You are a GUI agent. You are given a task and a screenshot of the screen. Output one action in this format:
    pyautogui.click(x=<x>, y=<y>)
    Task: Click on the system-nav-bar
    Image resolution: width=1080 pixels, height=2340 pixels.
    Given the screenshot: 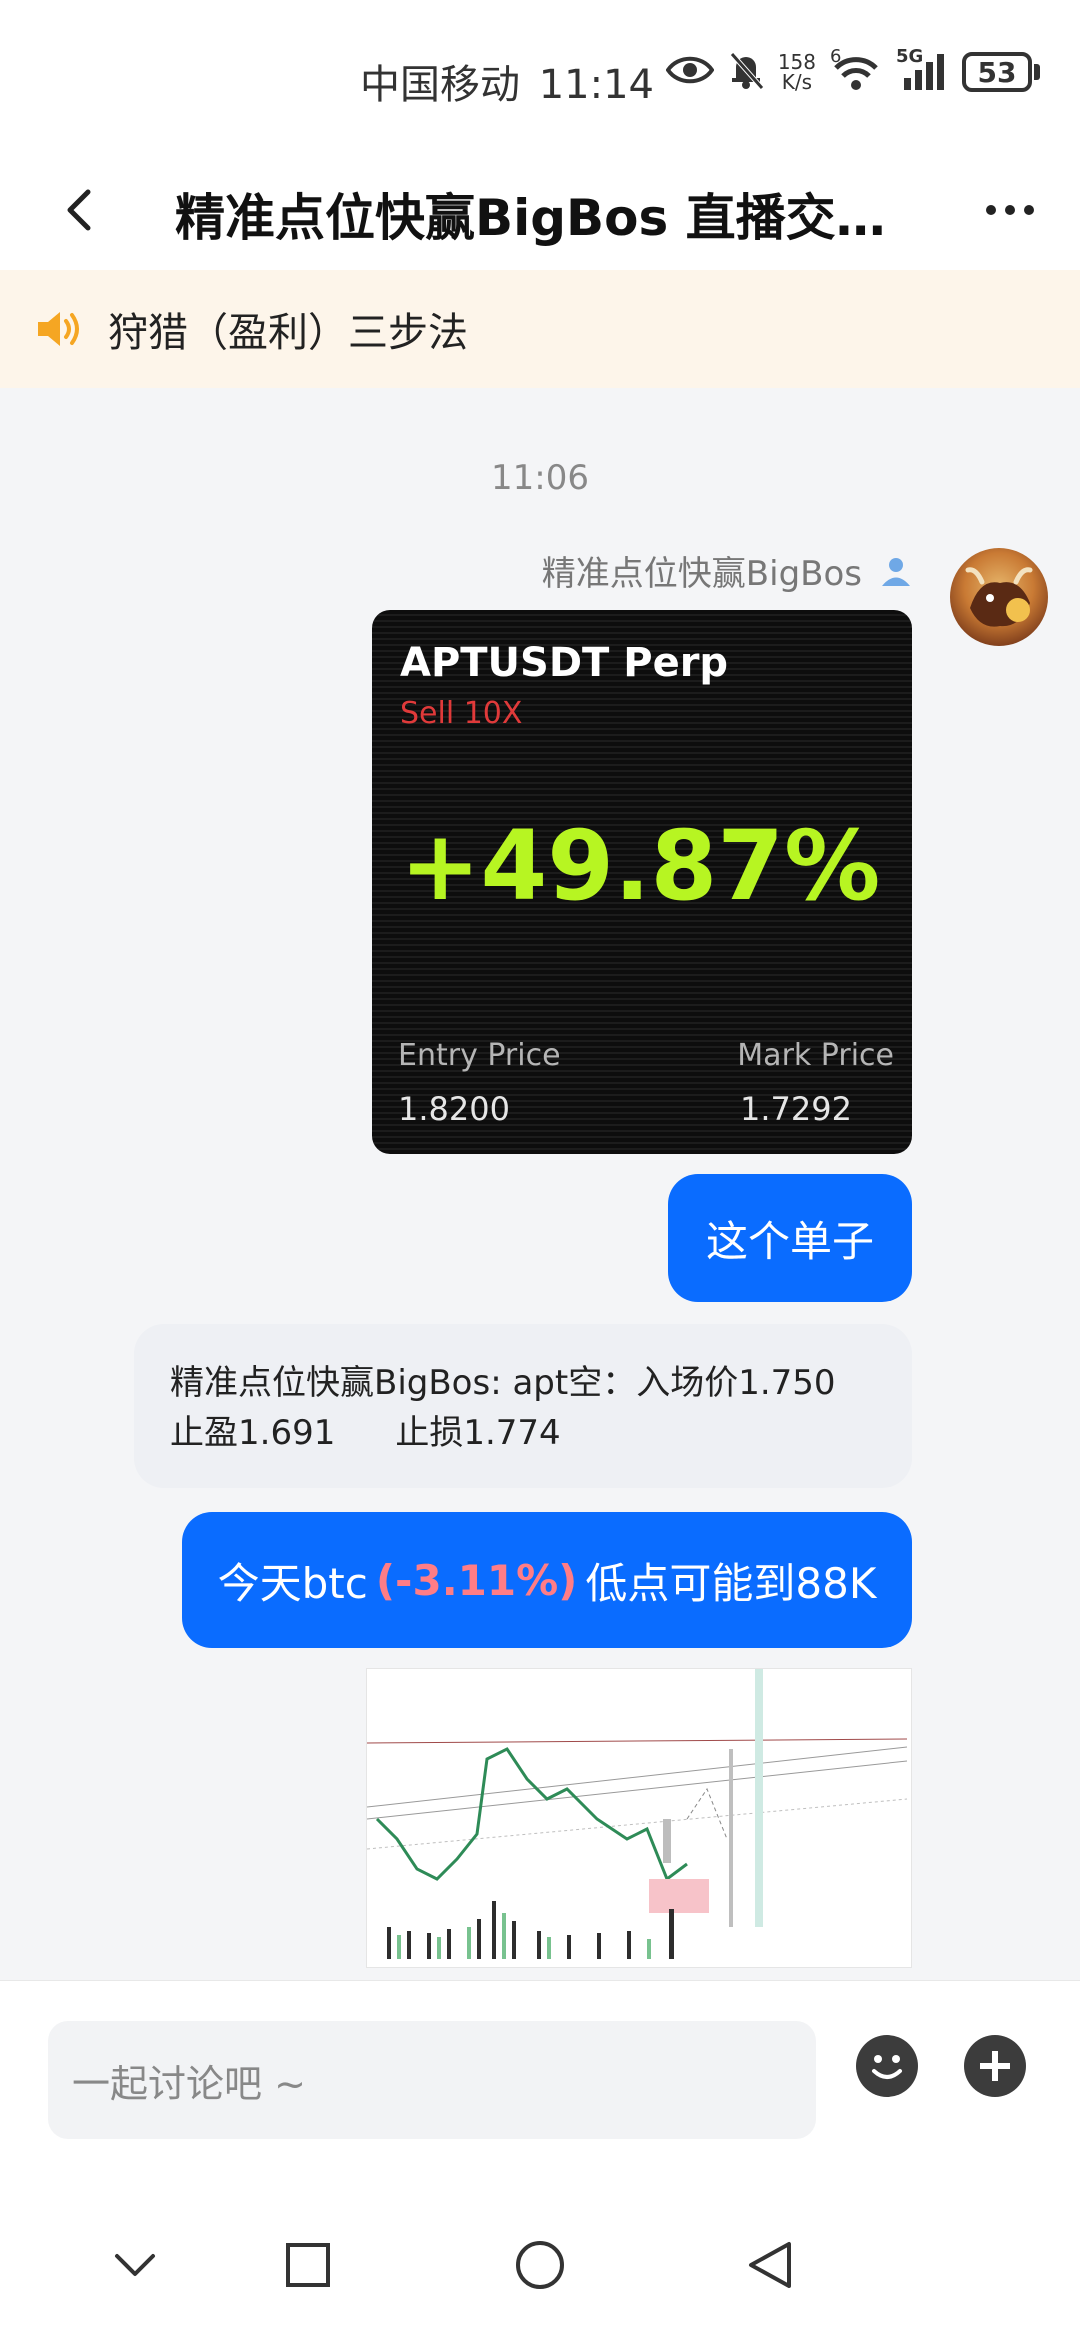 What is the action you would take?
    pyautogui.click(x=540, y=2262)
    